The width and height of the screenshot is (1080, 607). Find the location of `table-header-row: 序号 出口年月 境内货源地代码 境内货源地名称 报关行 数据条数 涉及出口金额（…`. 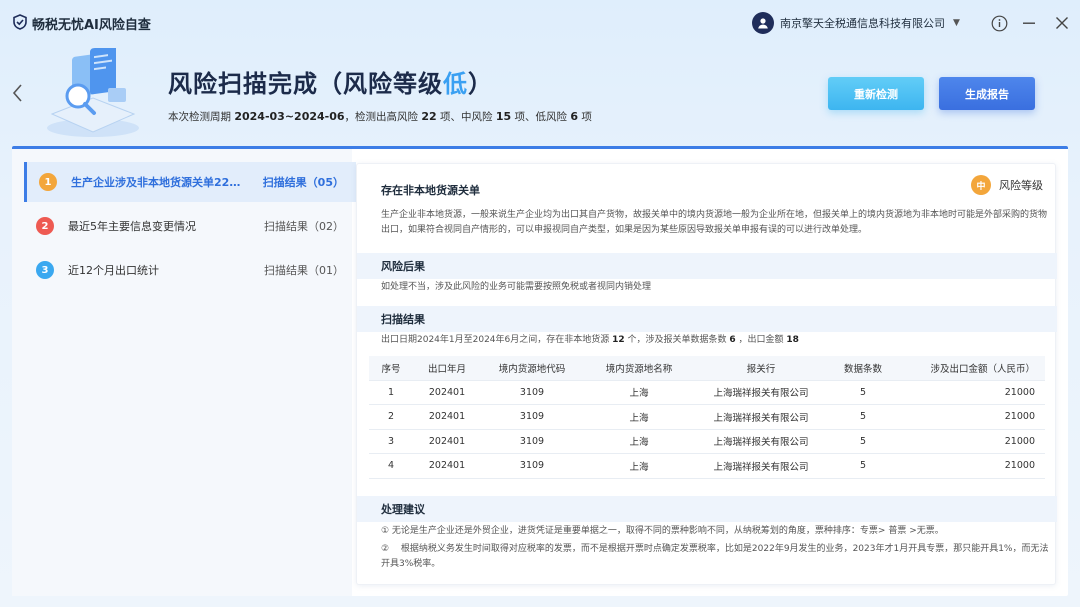

table-header-row: 序号 出口年月 境内货源地代码 境内货源地名称 报关行 数据条数 涉及出口金额（… is located at coordinates (707, 368).